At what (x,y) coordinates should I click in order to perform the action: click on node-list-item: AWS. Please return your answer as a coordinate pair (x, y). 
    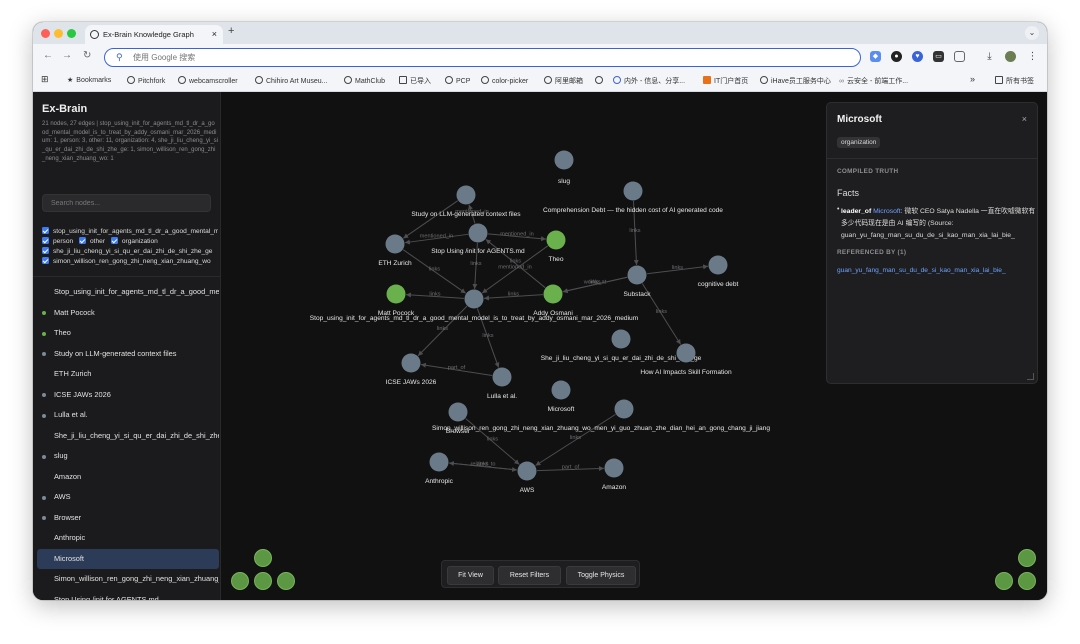
    Looking at the image, I should click on (128, 497).